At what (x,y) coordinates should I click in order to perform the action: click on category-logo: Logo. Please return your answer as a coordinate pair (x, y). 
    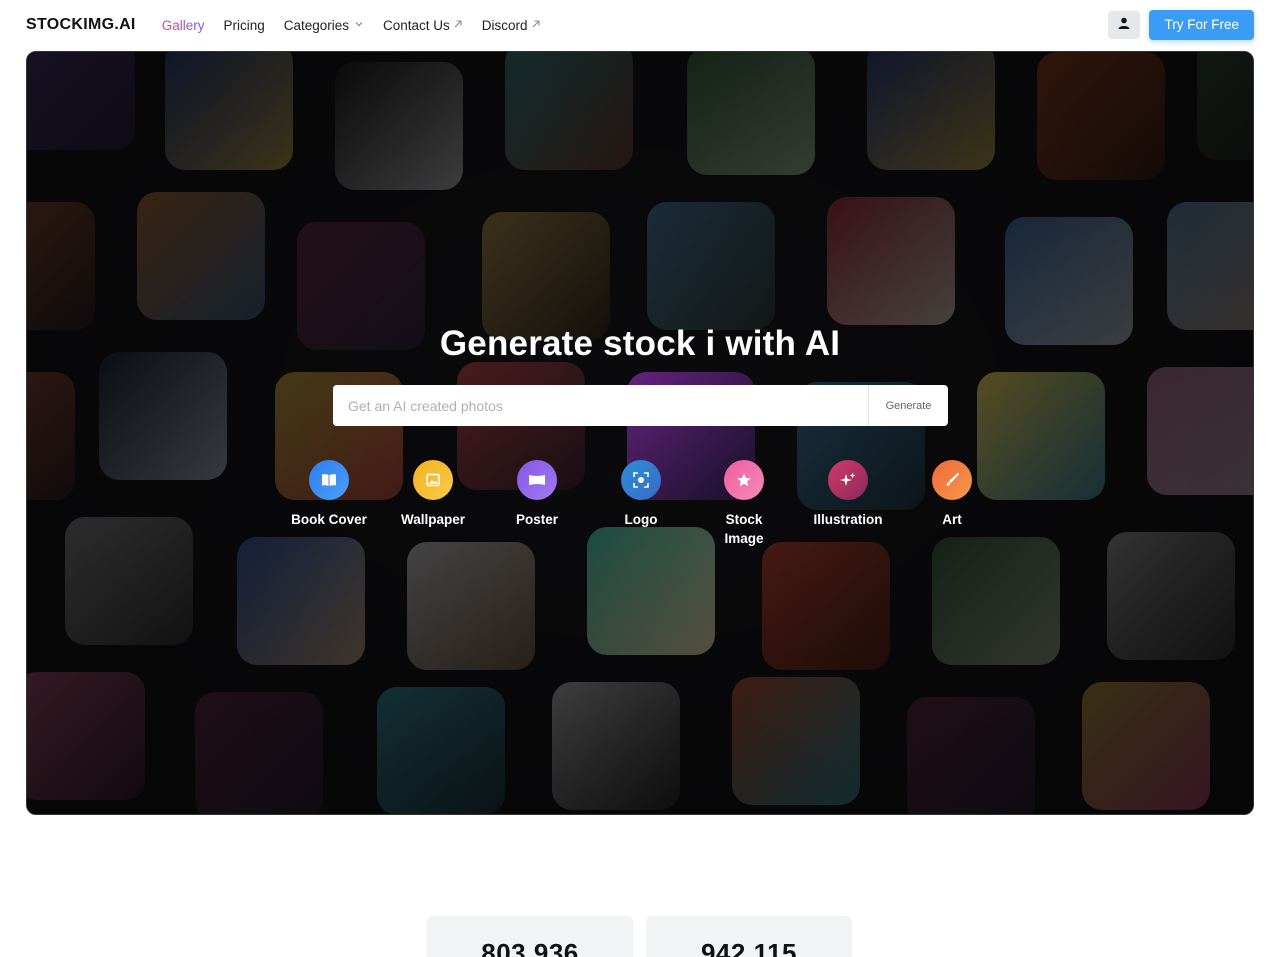
    Looking at the image, I should click on (641, 494).